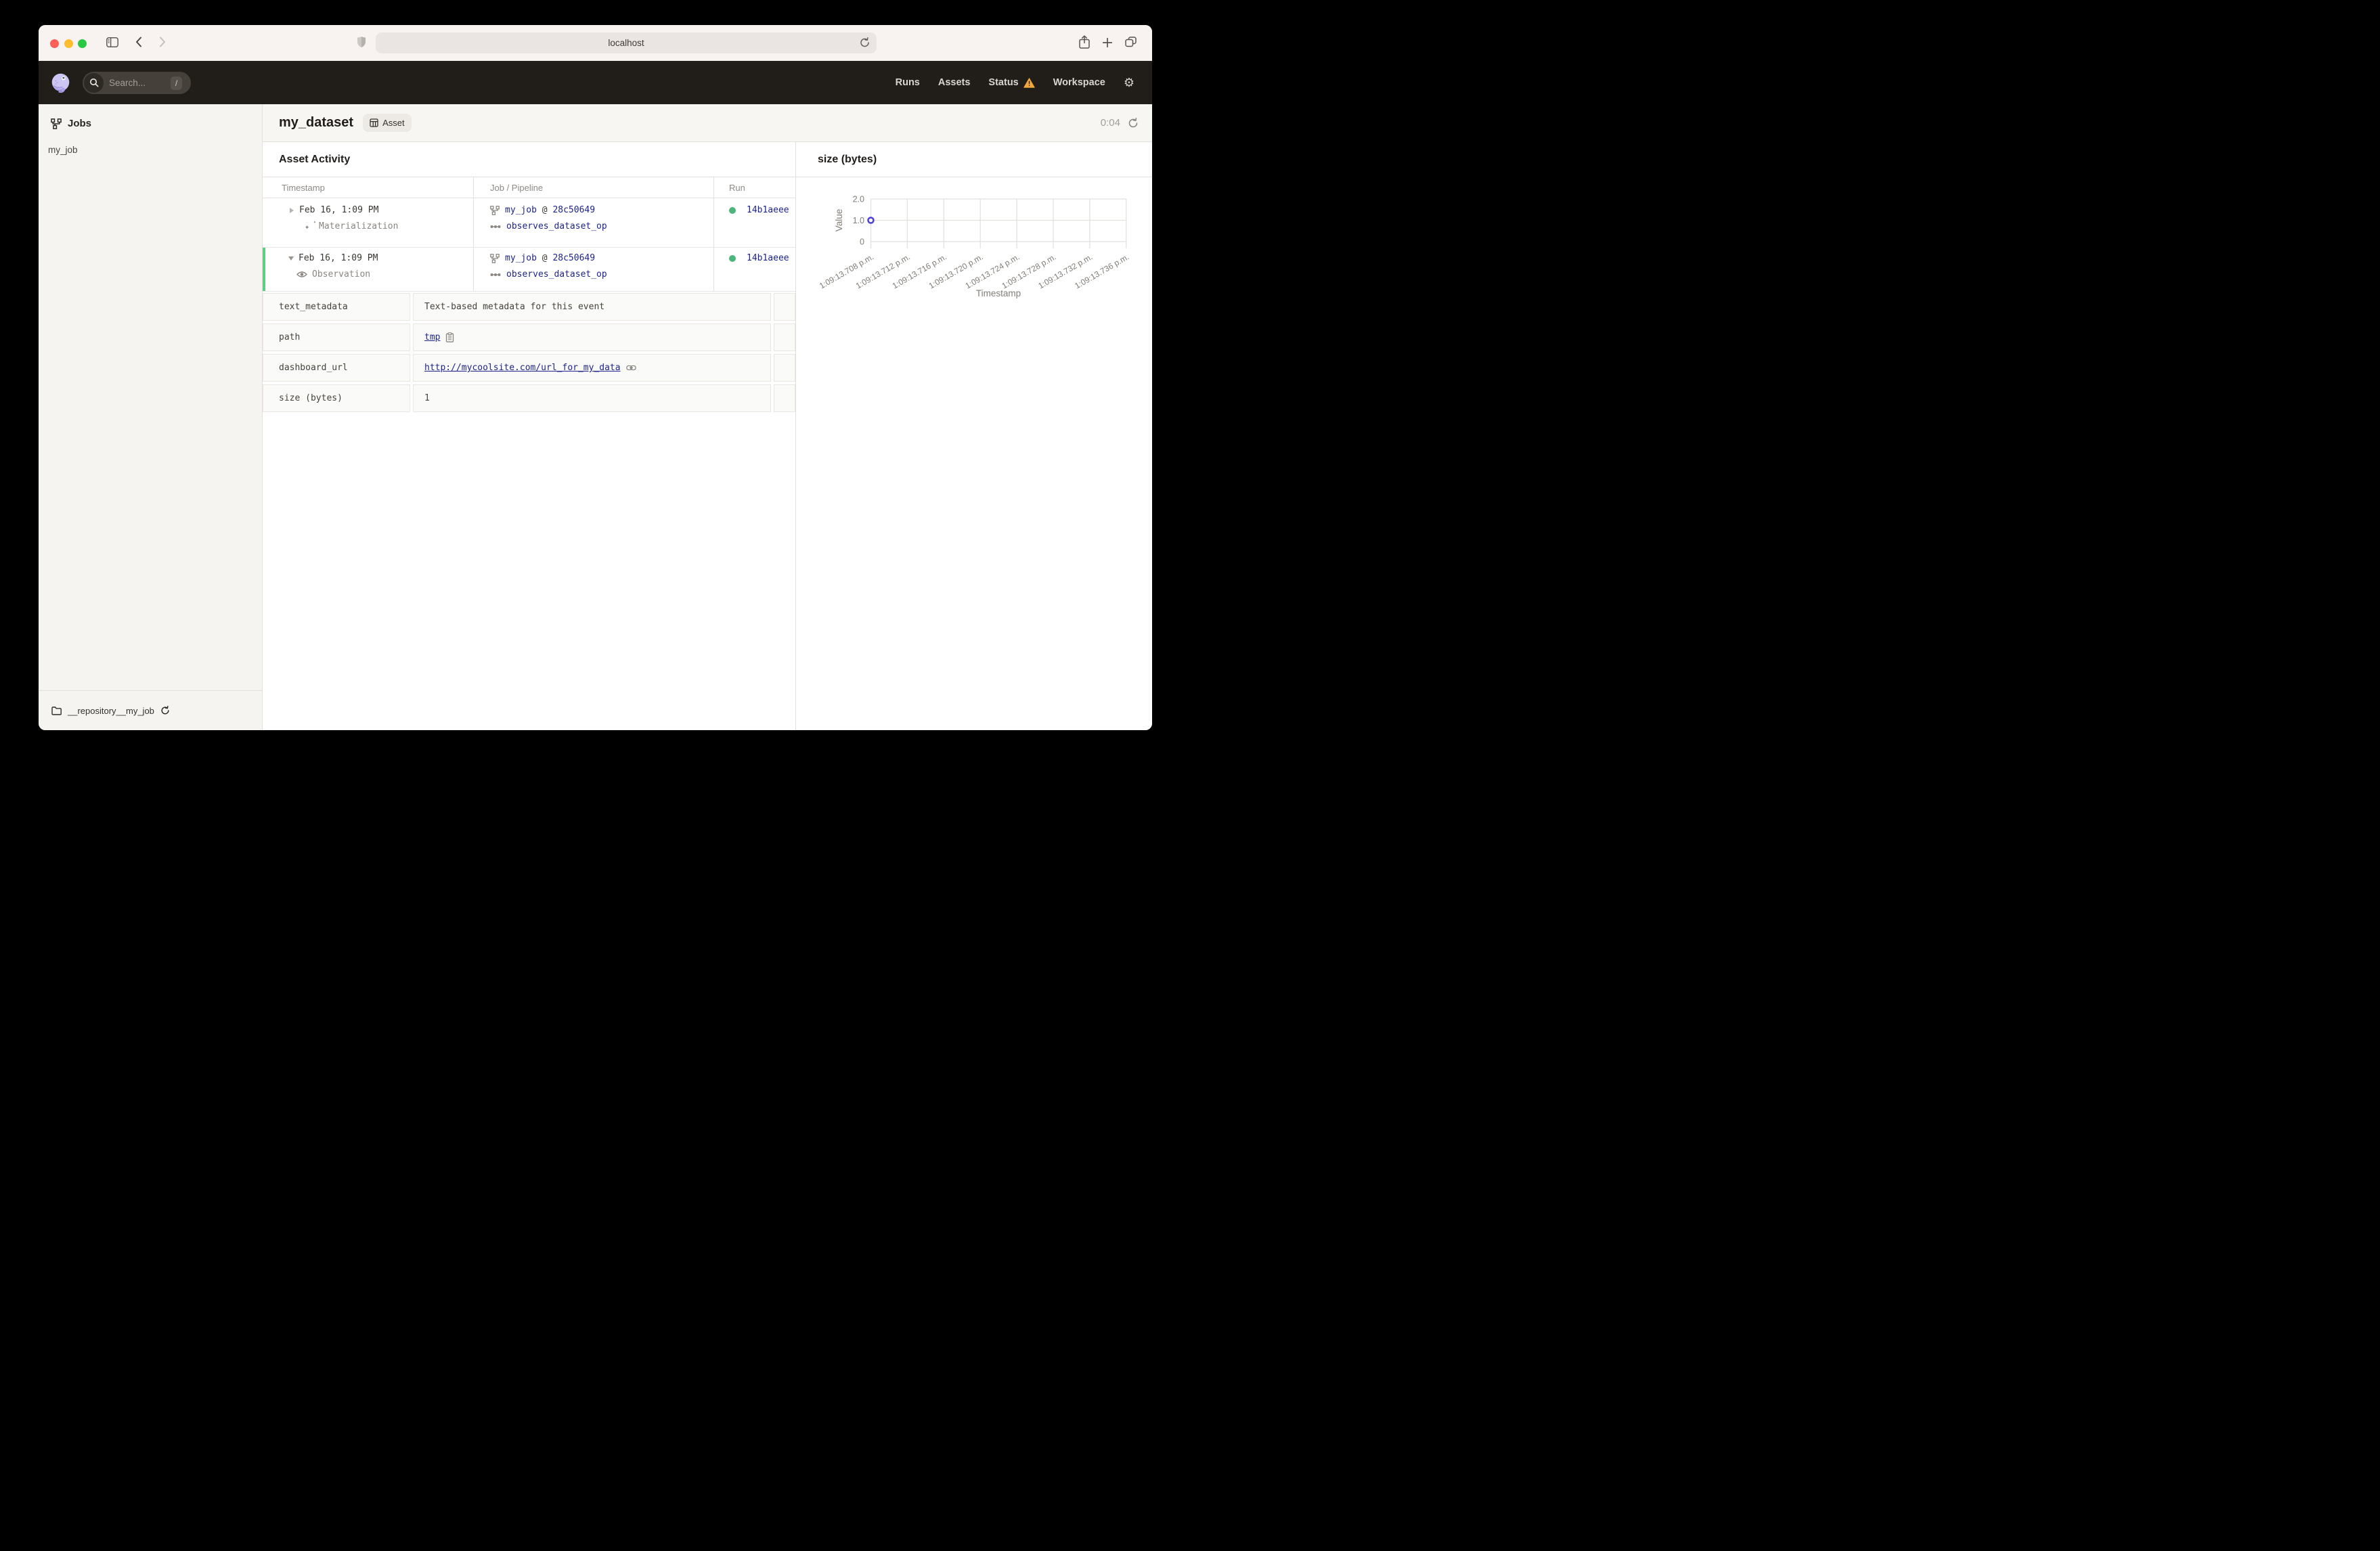 The image size is (2380, 1551). I want to click on x-axis-label: Timestamp, so click(999, 293).